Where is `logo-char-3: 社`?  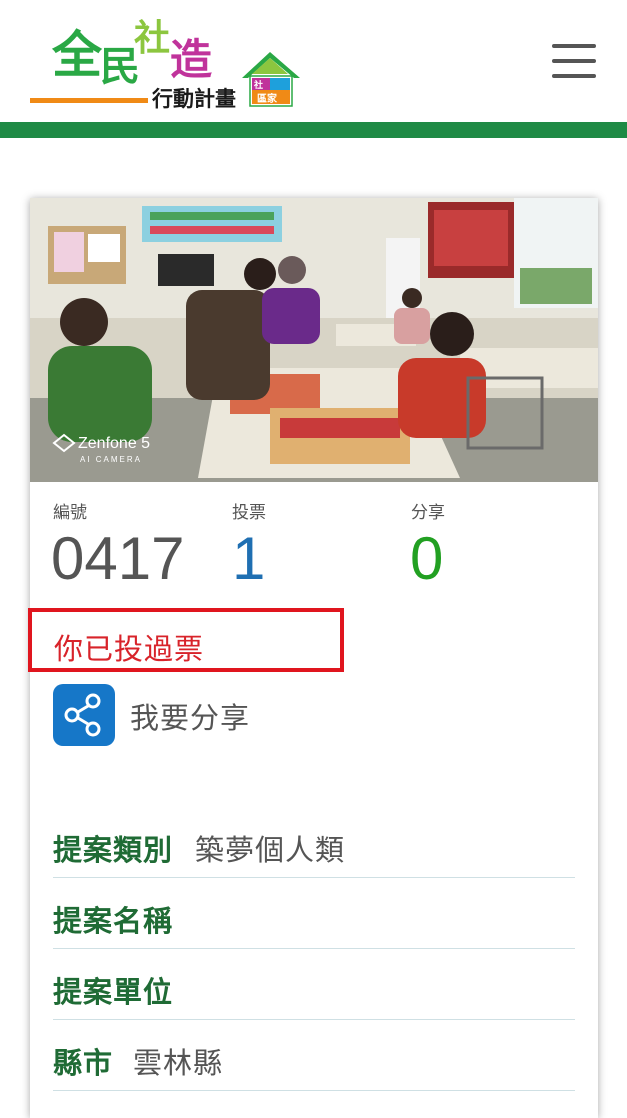 logo-char-3: 社 is located at coordinates (152, 38).